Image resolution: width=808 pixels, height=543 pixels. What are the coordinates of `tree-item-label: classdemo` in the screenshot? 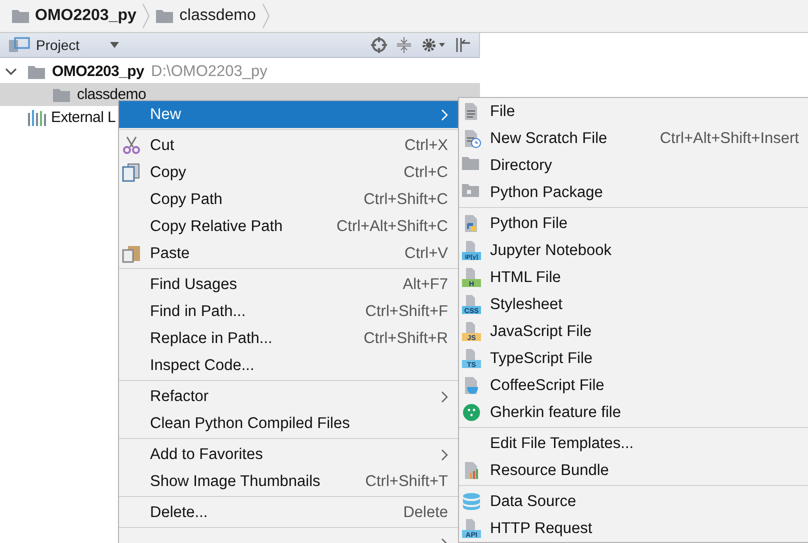 It's located at (111, 94).